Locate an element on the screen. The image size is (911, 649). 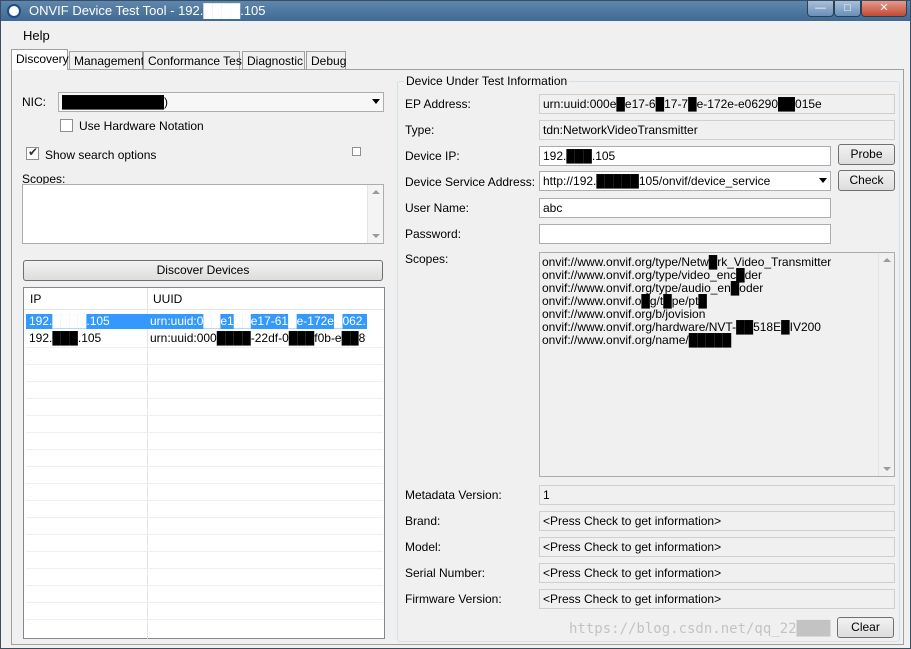
brand-label: Brand: is located at coordinates (423, 521).